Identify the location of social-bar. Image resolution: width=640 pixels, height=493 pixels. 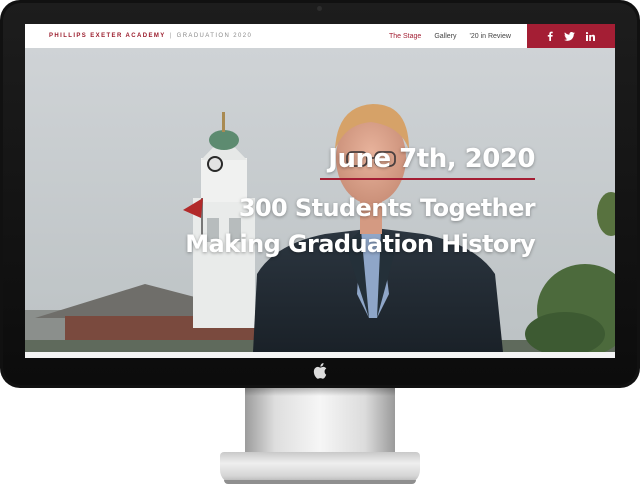
(571, 36).